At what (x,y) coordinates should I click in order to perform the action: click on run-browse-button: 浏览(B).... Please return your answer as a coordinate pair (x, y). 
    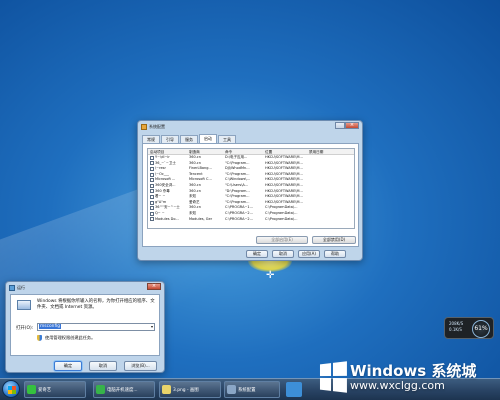
    Looking at the image, I should click on (140, 366).